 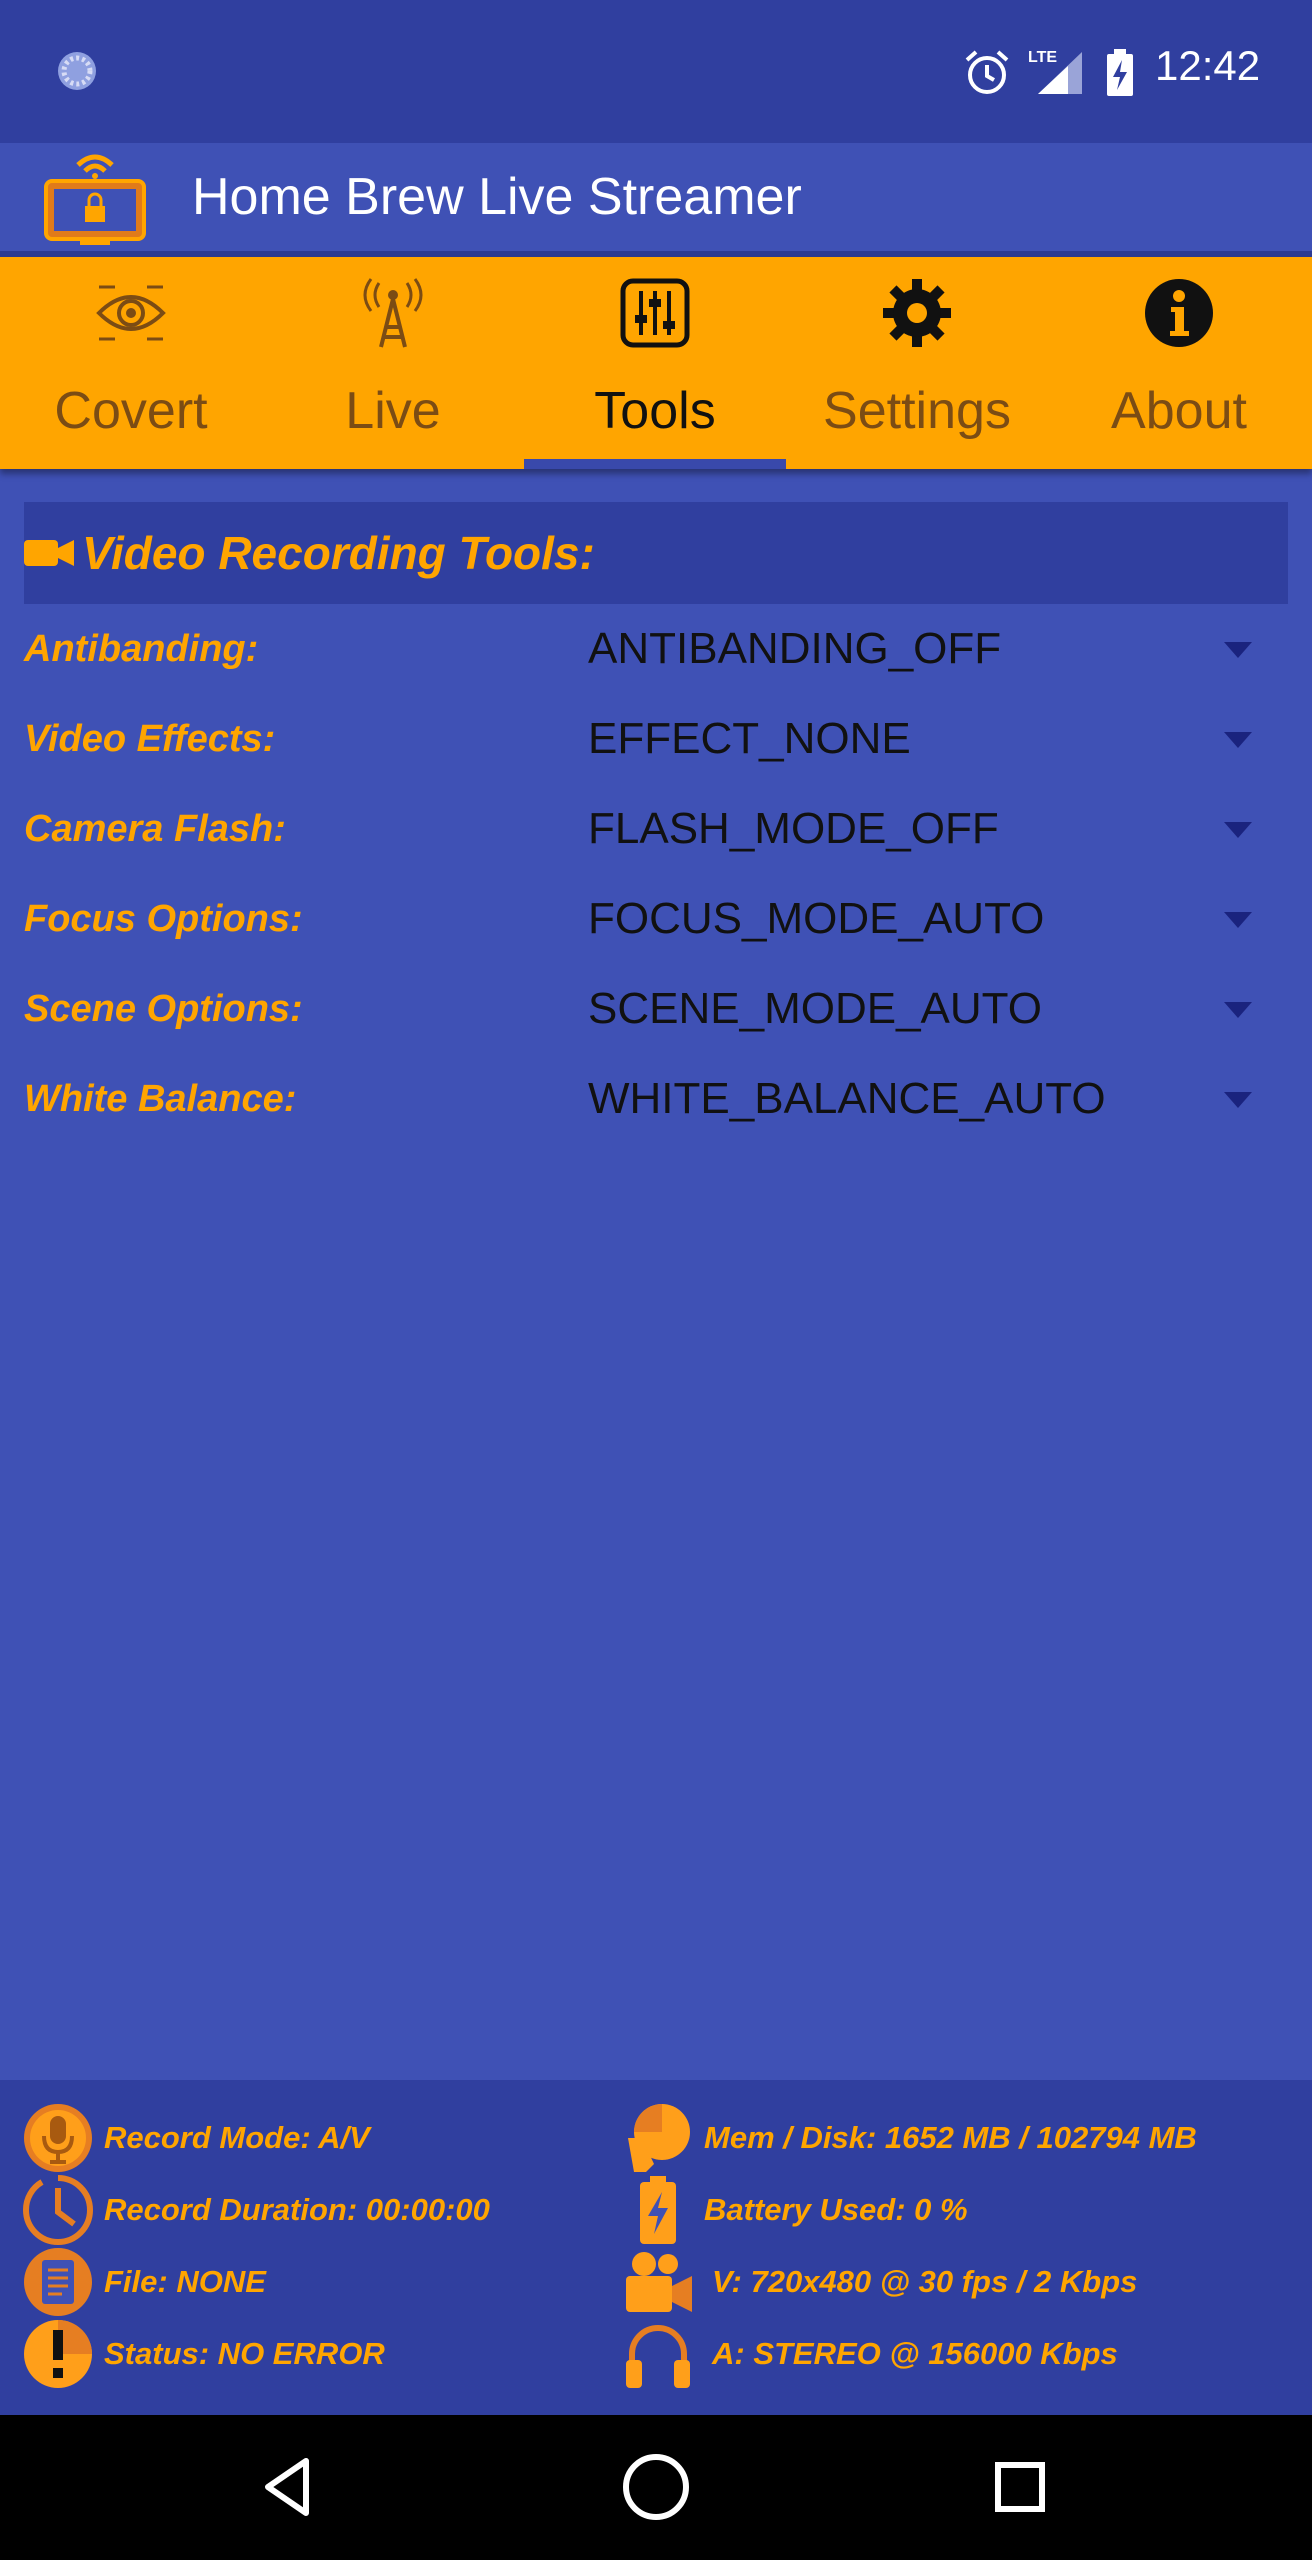 I want to click on tab-live: Live, so click(x=393, y=363).